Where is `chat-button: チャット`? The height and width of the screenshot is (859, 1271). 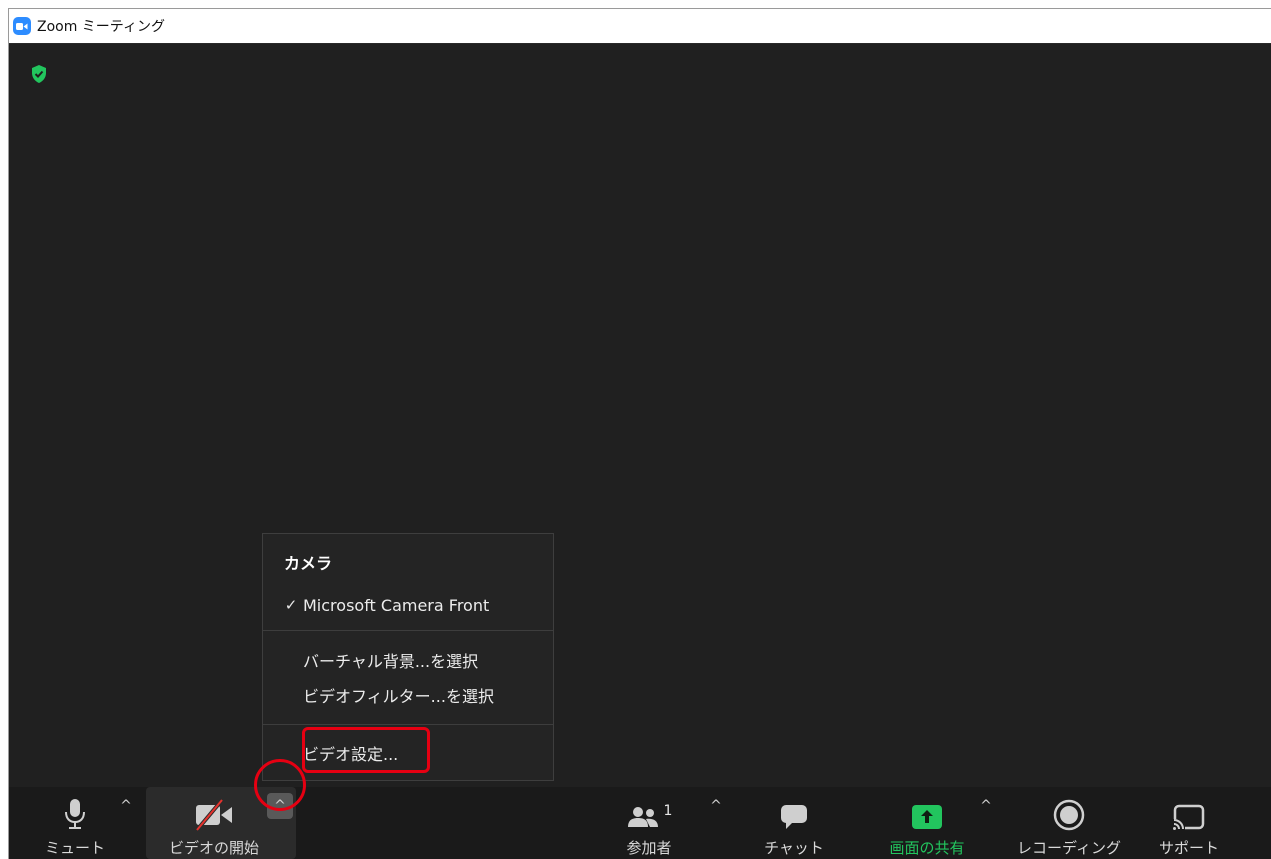
chat-button: チャット is located at coordinates (794, 823).